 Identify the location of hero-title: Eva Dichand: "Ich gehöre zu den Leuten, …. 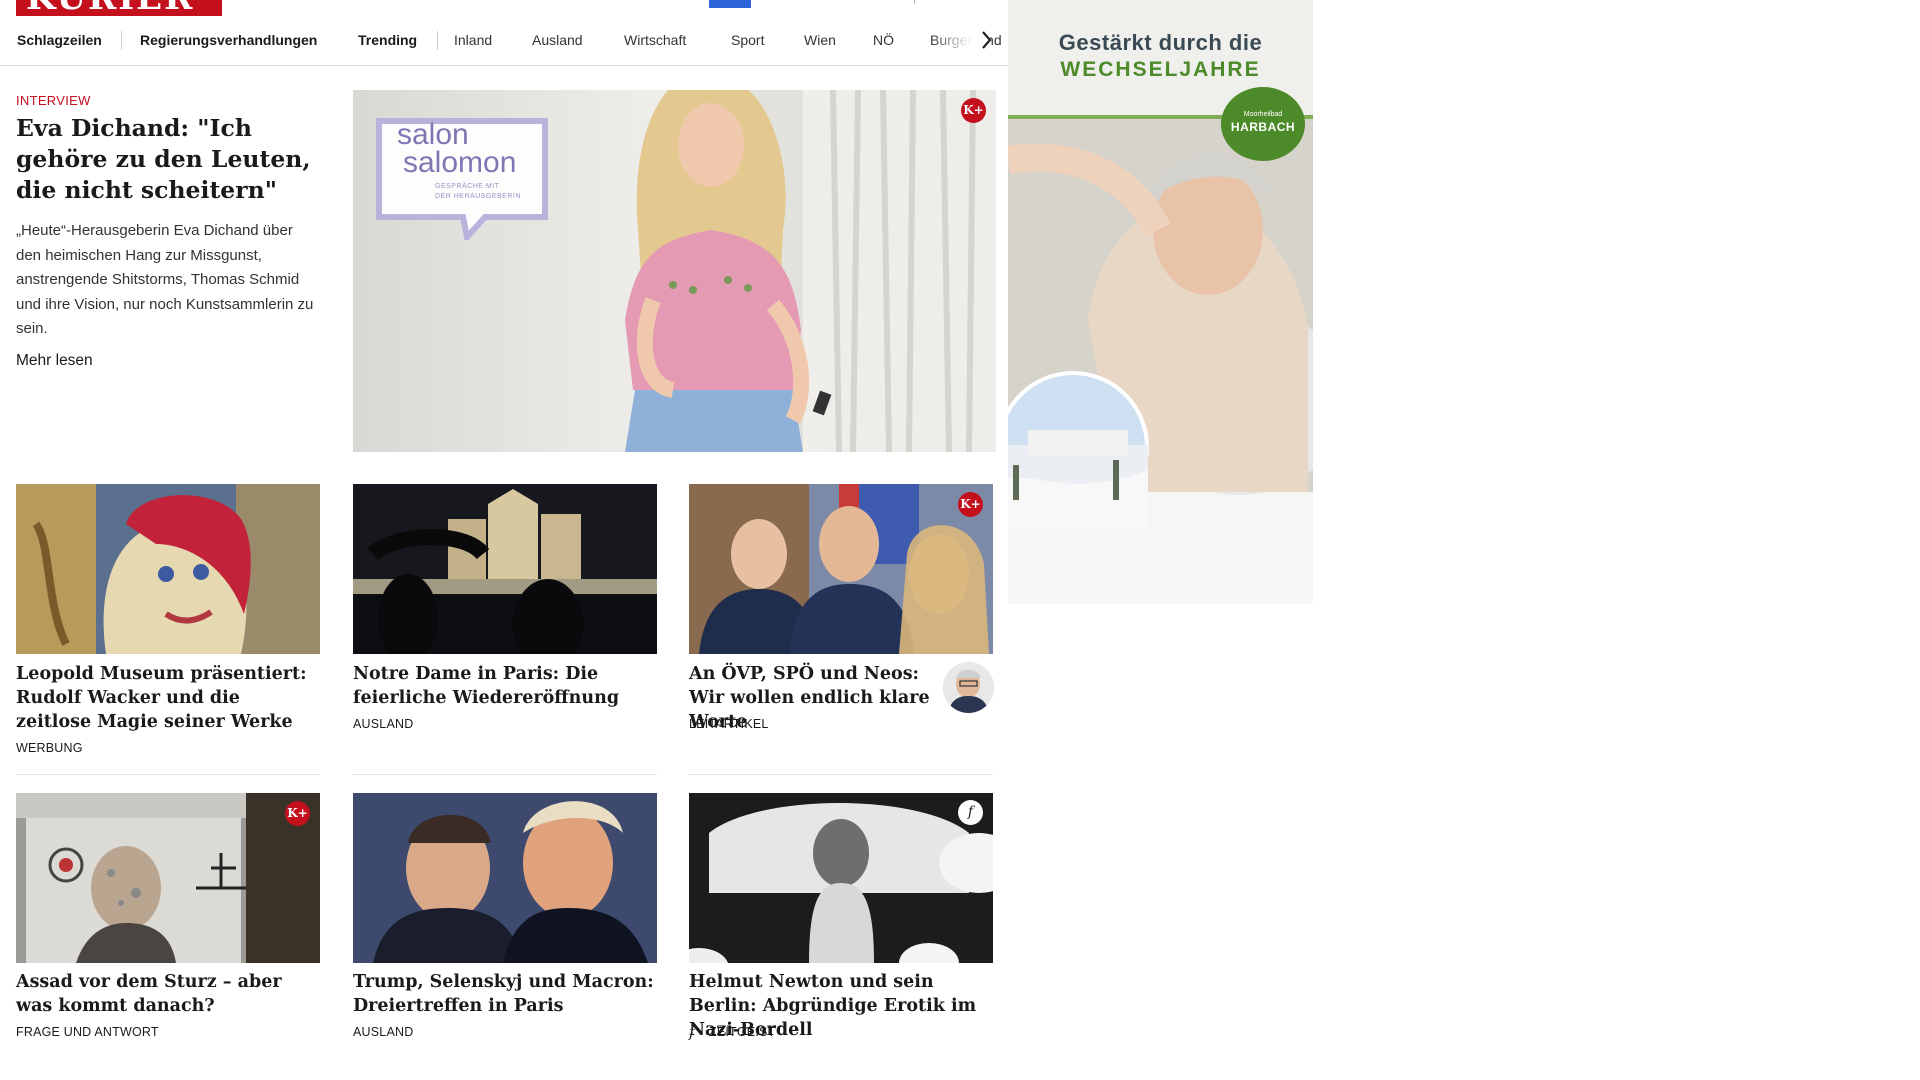
(166, 159).